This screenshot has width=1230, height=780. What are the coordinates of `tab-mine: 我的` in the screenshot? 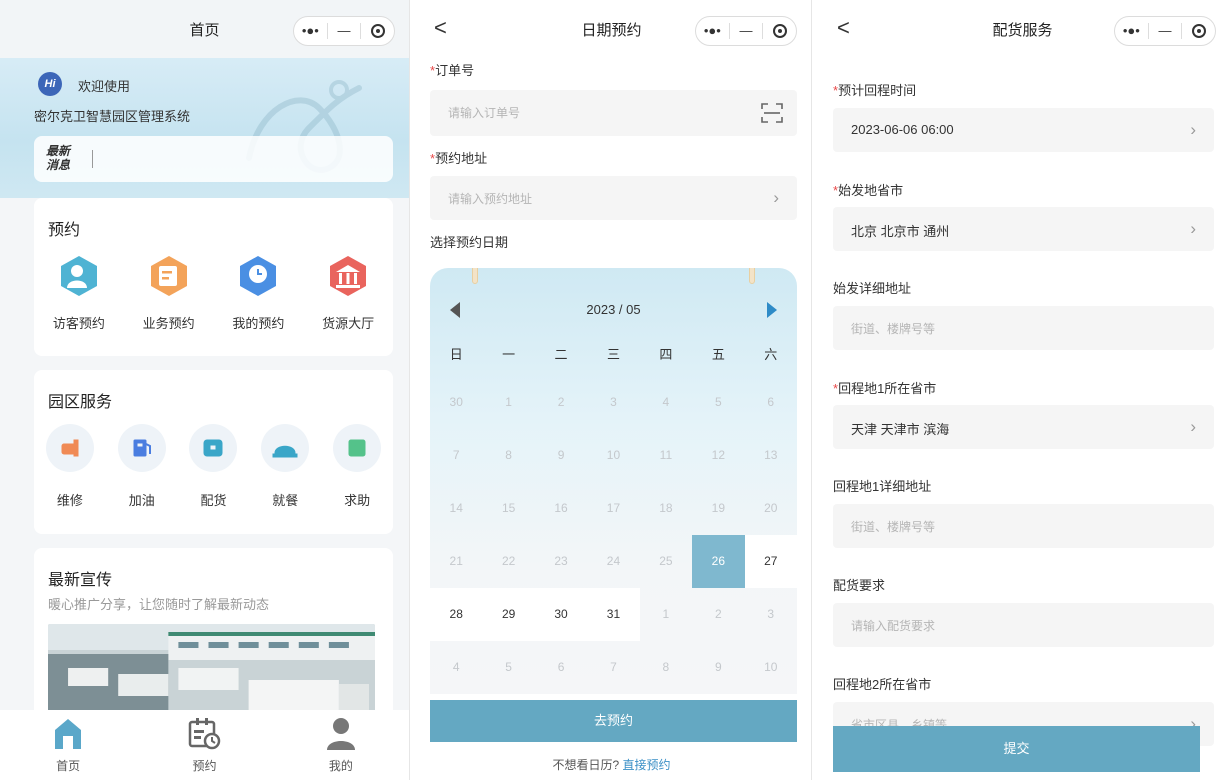 It's located at (341, 745).